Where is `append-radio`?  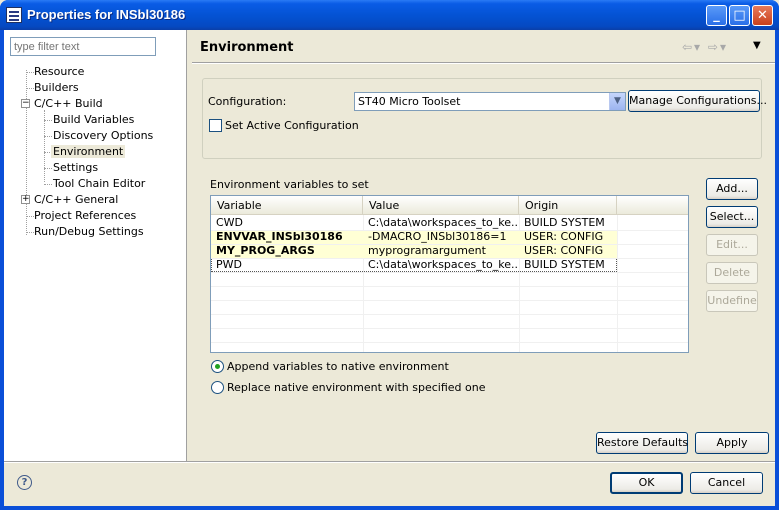
append-radio is located at coordinates (217, 366).